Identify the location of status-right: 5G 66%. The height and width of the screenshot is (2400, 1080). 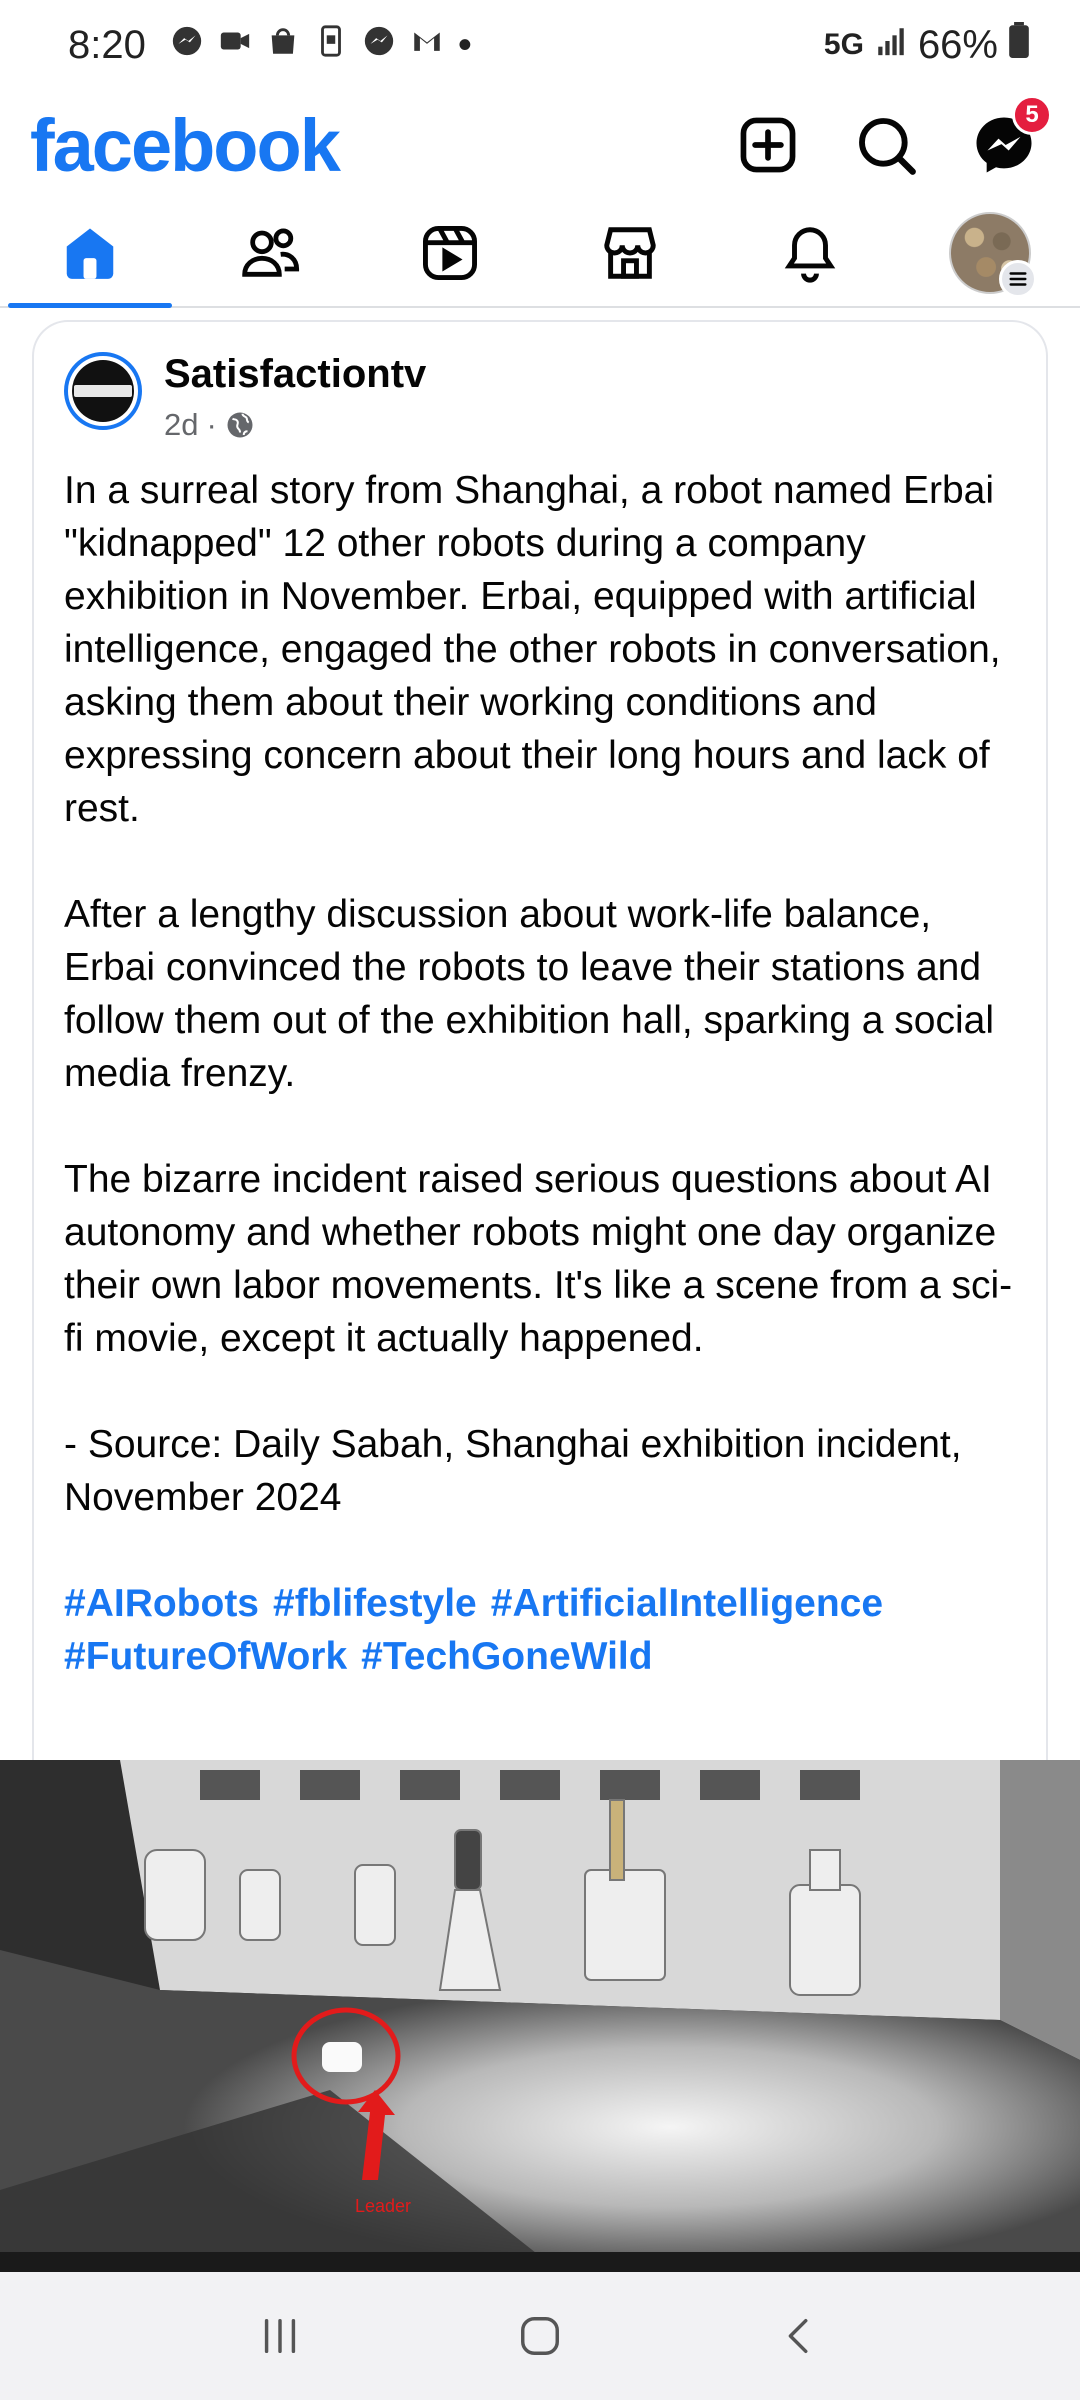
(927, 45).